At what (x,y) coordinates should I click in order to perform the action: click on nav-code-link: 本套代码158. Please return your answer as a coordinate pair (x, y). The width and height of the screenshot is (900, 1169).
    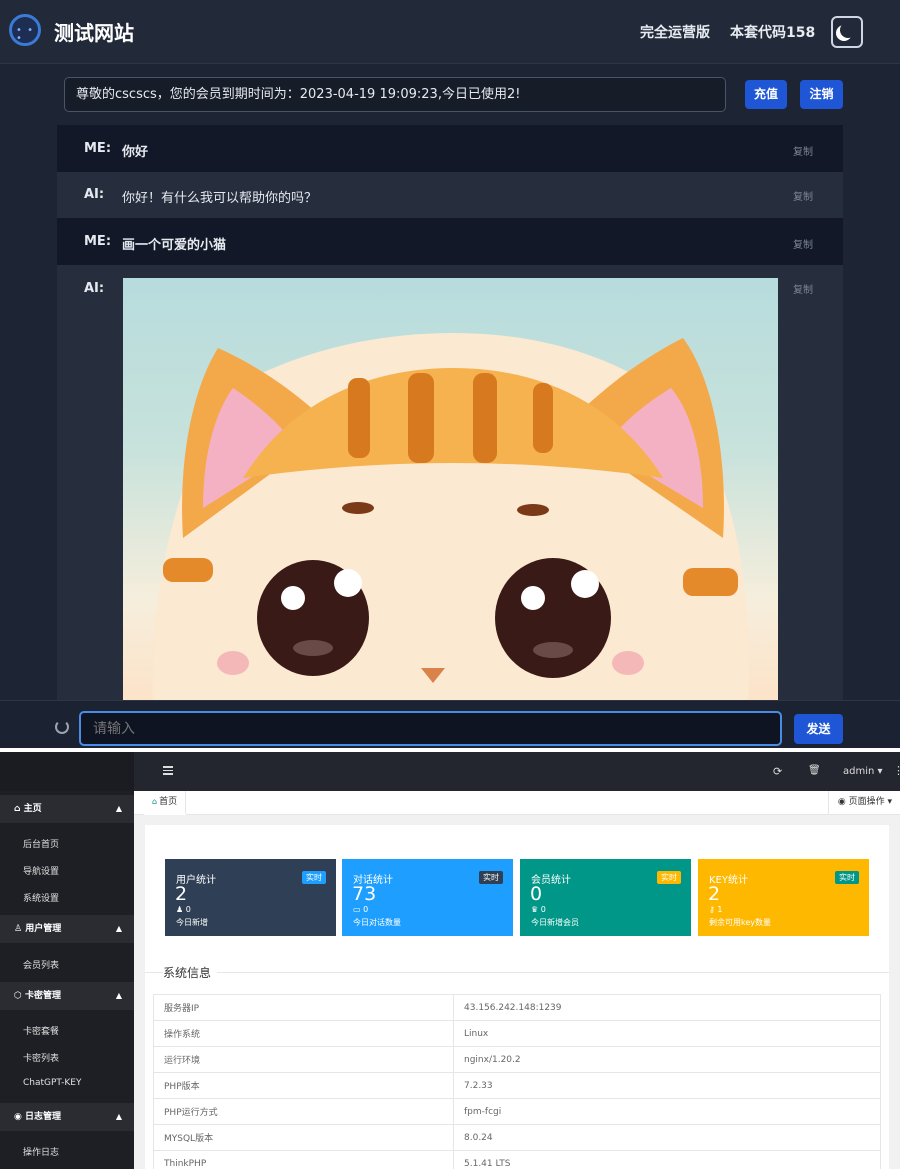
    Looking at the image, I should click on (772, 32).